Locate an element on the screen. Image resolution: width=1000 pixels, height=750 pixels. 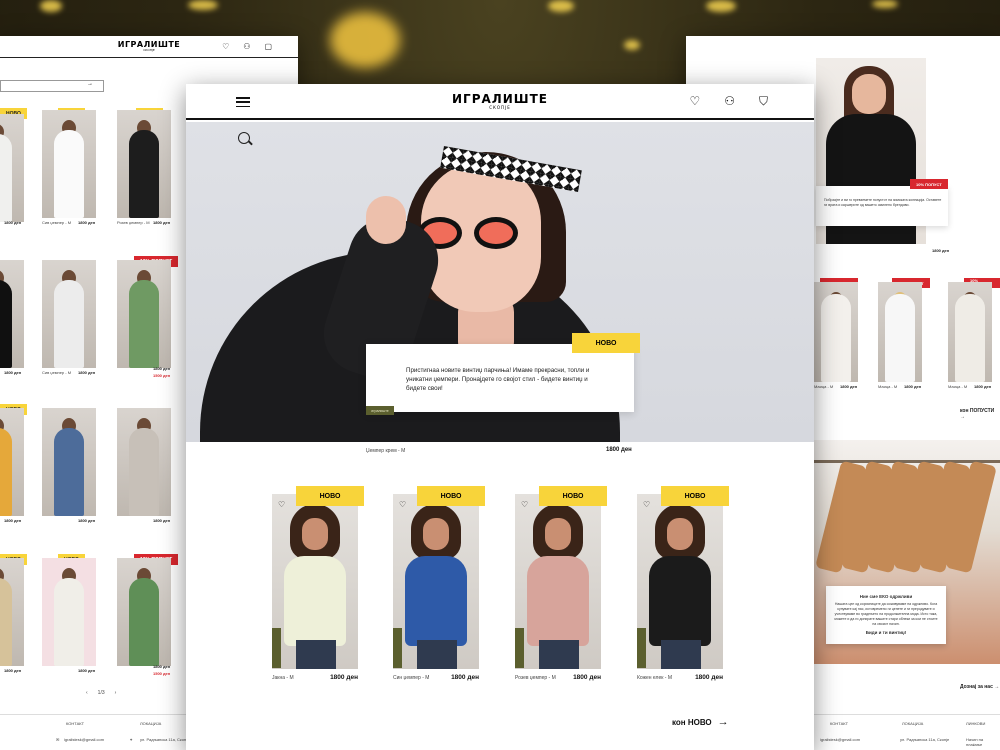
eco-title: Ние сме ЕКО одржливи is located at coordinates (886, 596).